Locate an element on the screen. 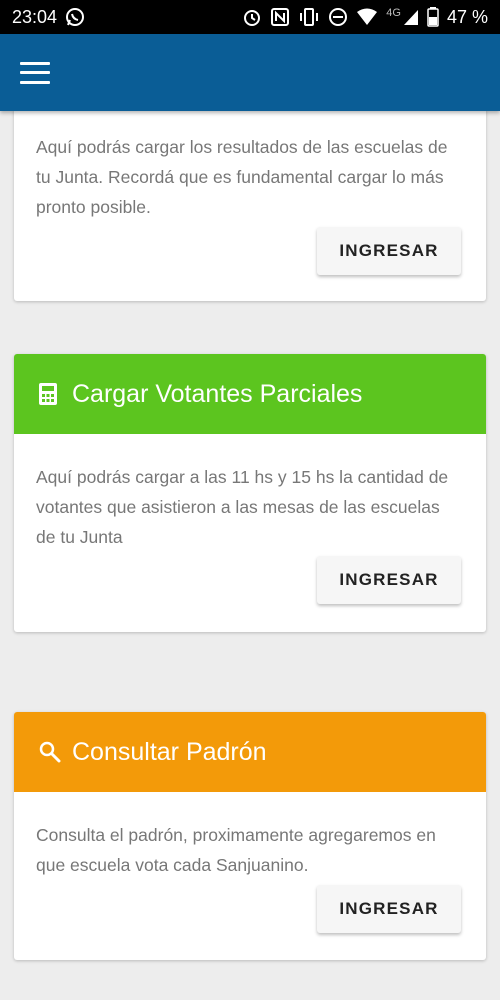  menu-icon is located at coordinates (35, 72).